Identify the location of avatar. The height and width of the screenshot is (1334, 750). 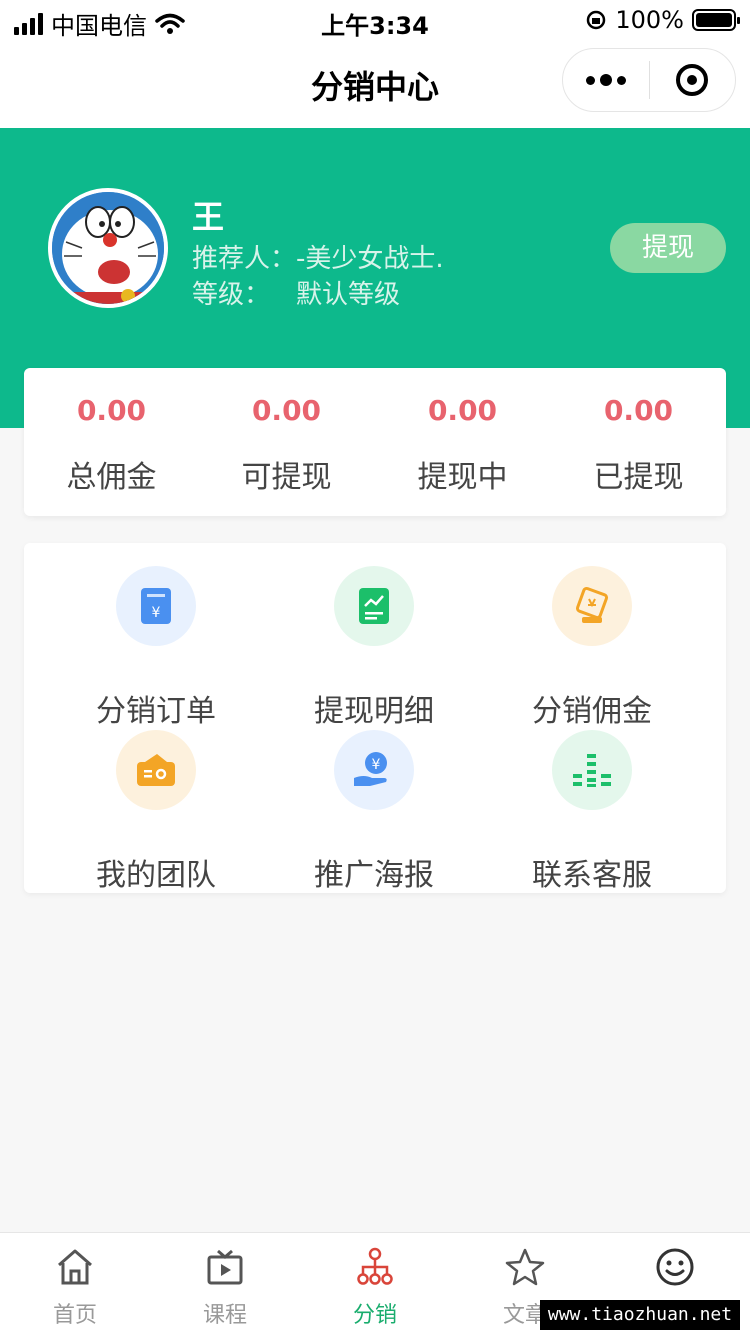
(108, 248).